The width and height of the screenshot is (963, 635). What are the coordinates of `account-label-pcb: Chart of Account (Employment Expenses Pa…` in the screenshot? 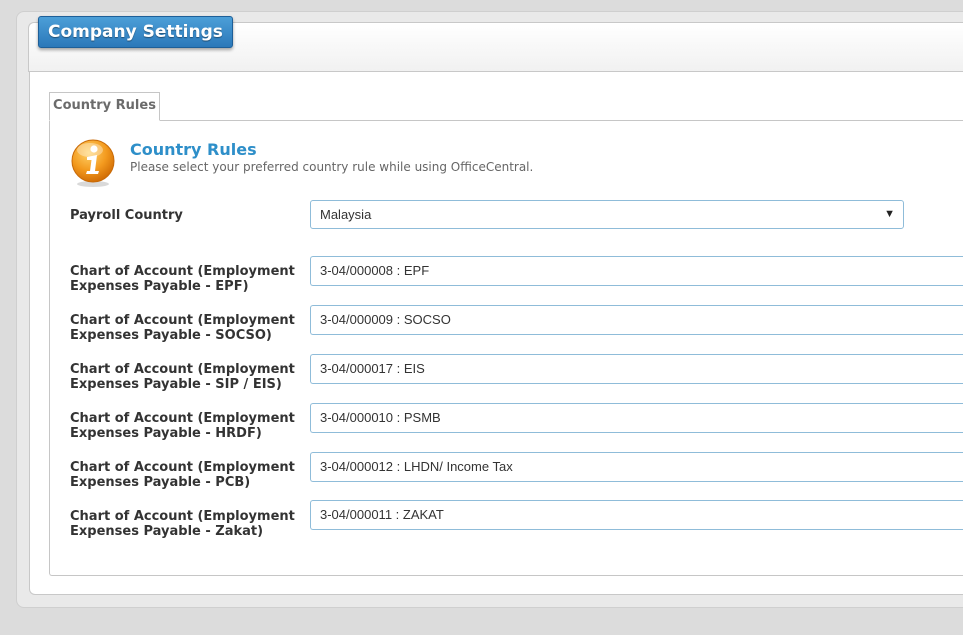 It's located at (182, 475).